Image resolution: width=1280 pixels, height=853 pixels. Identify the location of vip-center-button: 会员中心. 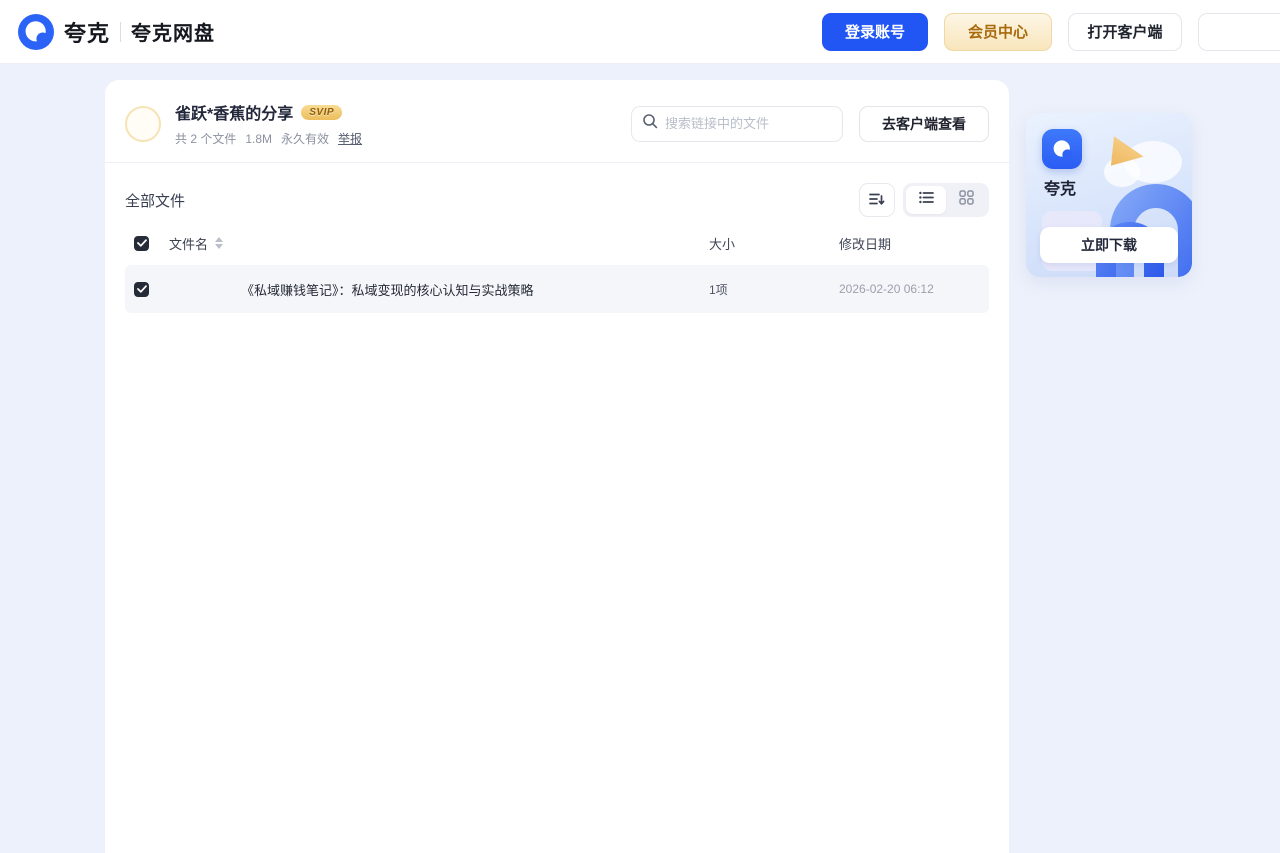
(998, 31).